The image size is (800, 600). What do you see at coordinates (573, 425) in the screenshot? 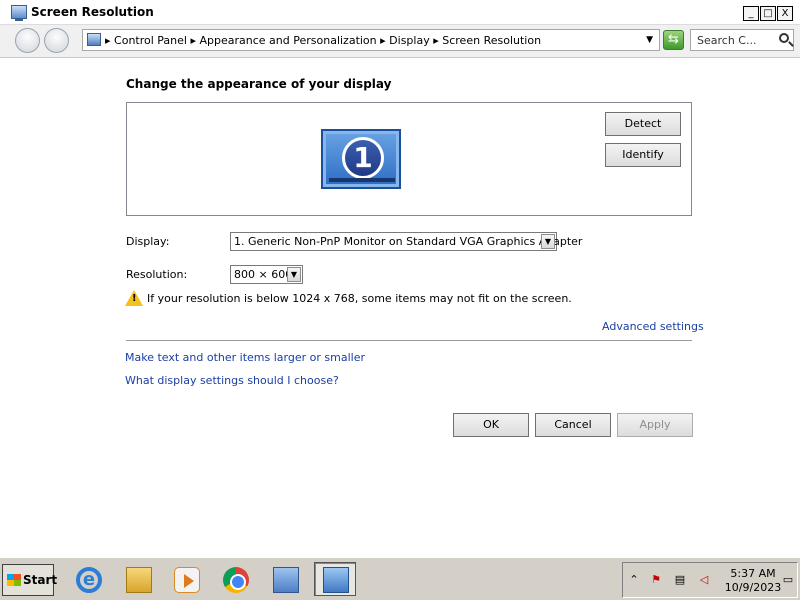
I see `cancel-button: Cancel` at bounding box center [573, 425].